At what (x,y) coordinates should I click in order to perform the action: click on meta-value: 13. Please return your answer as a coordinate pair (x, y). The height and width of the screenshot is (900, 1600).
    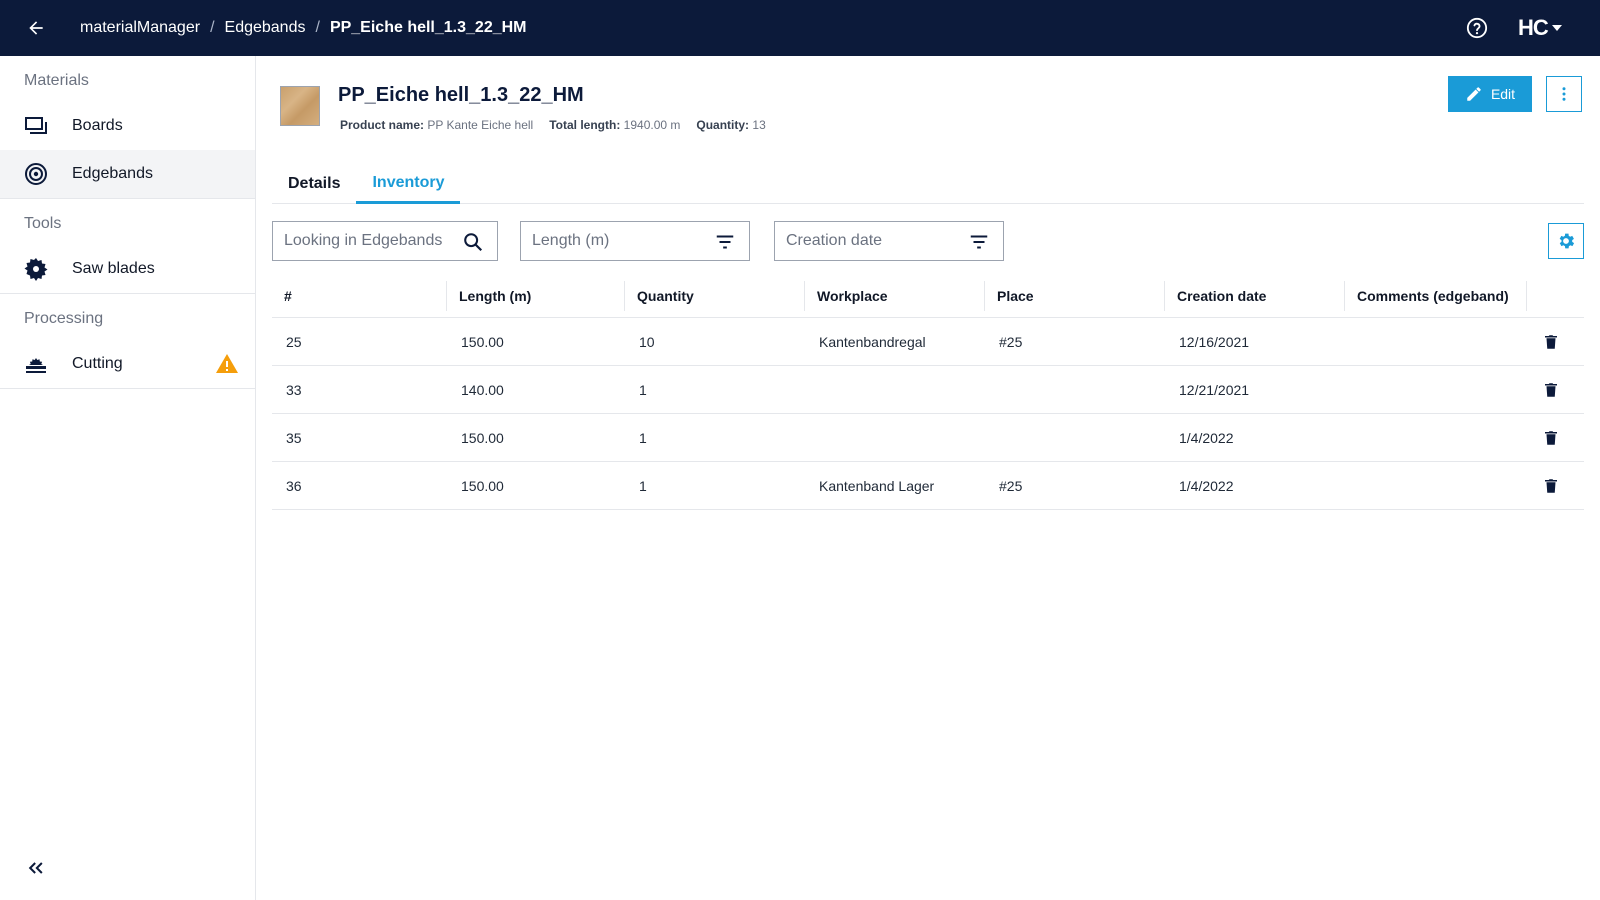
    Looking at the image, I should click on (759, 125).